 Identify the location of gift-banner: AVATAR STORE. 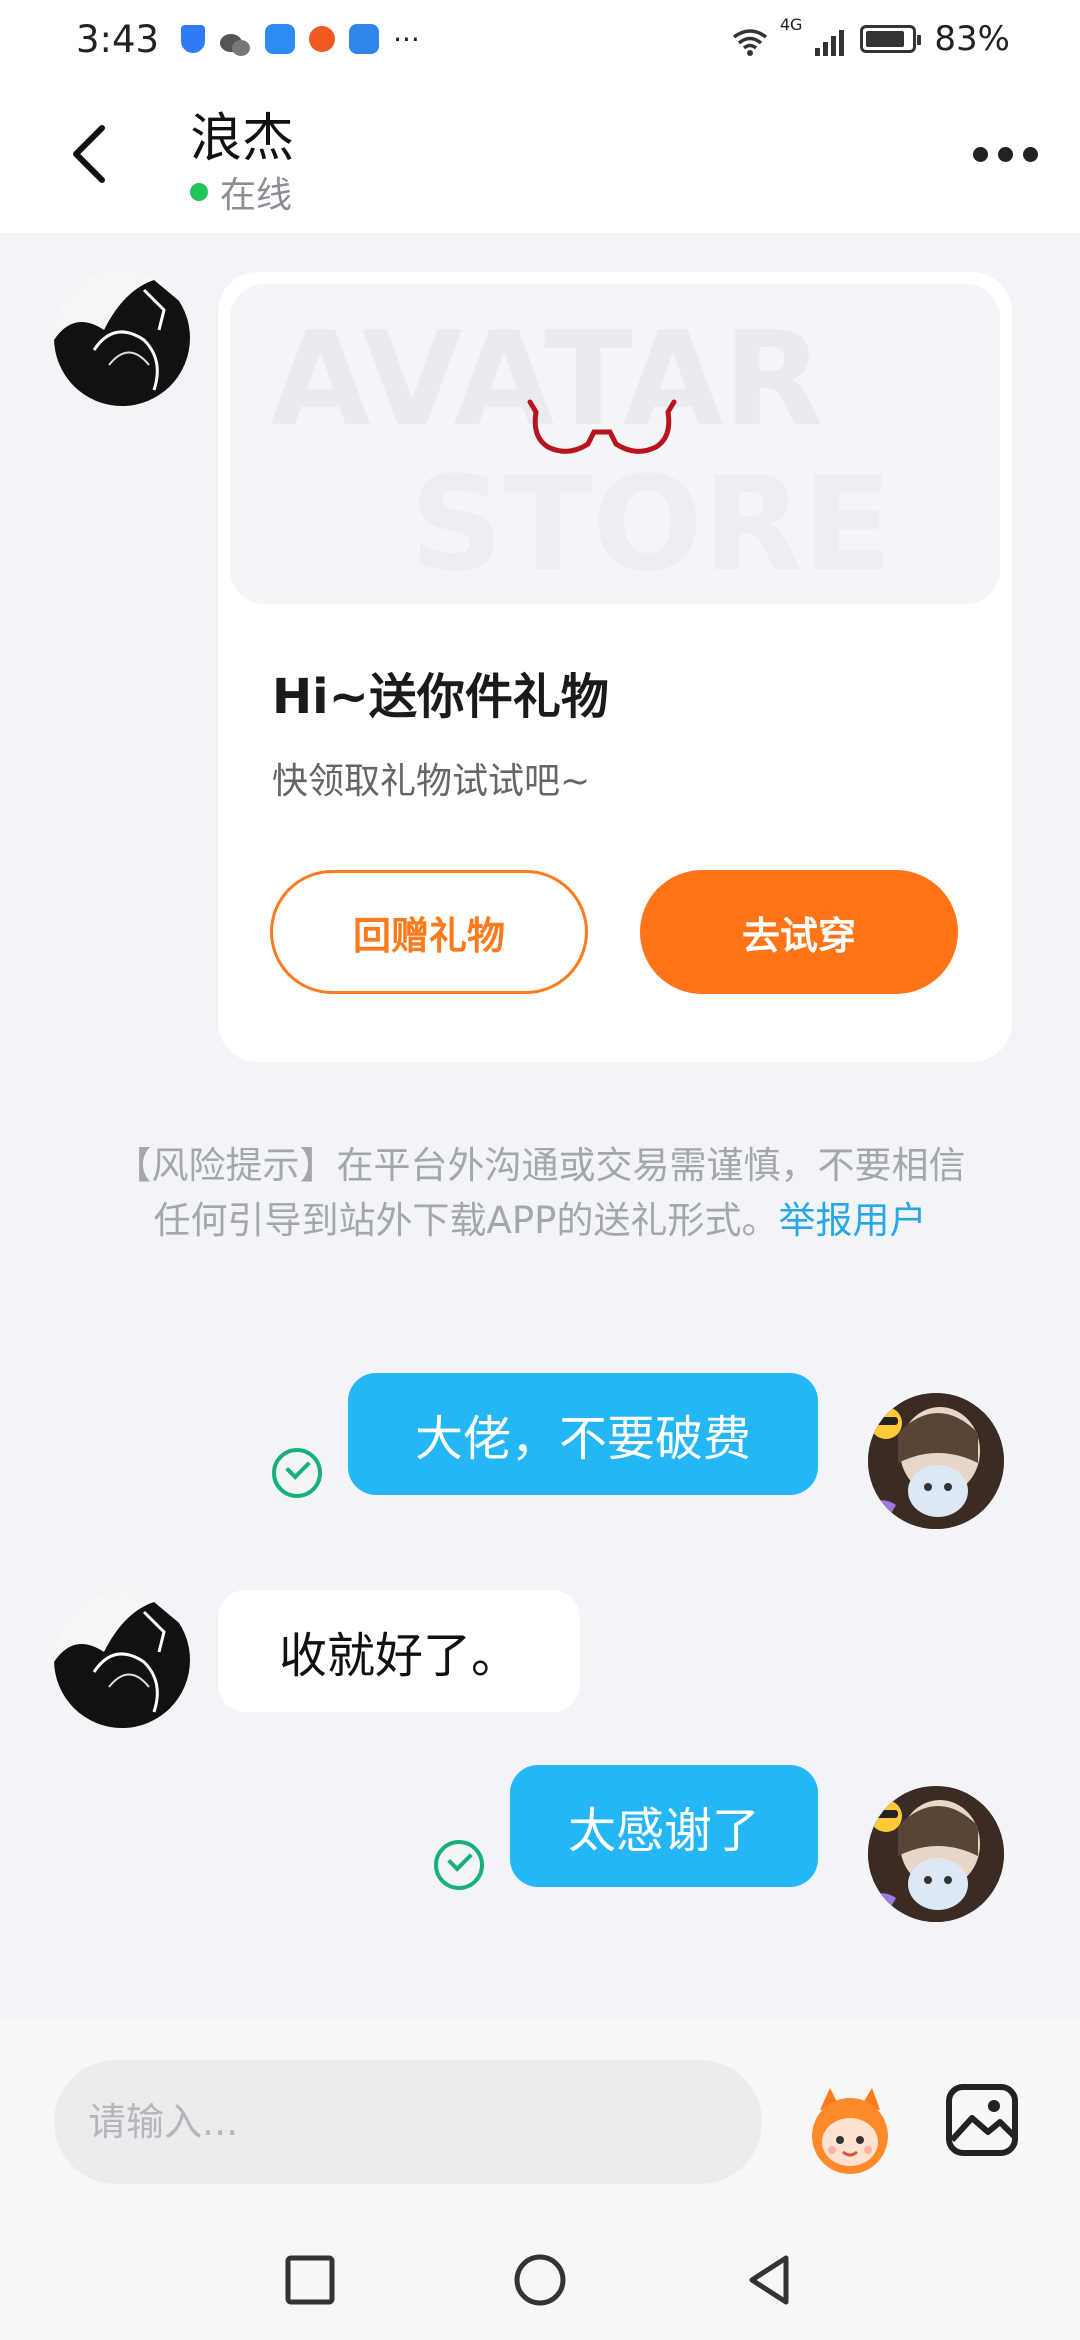
(615, 444).